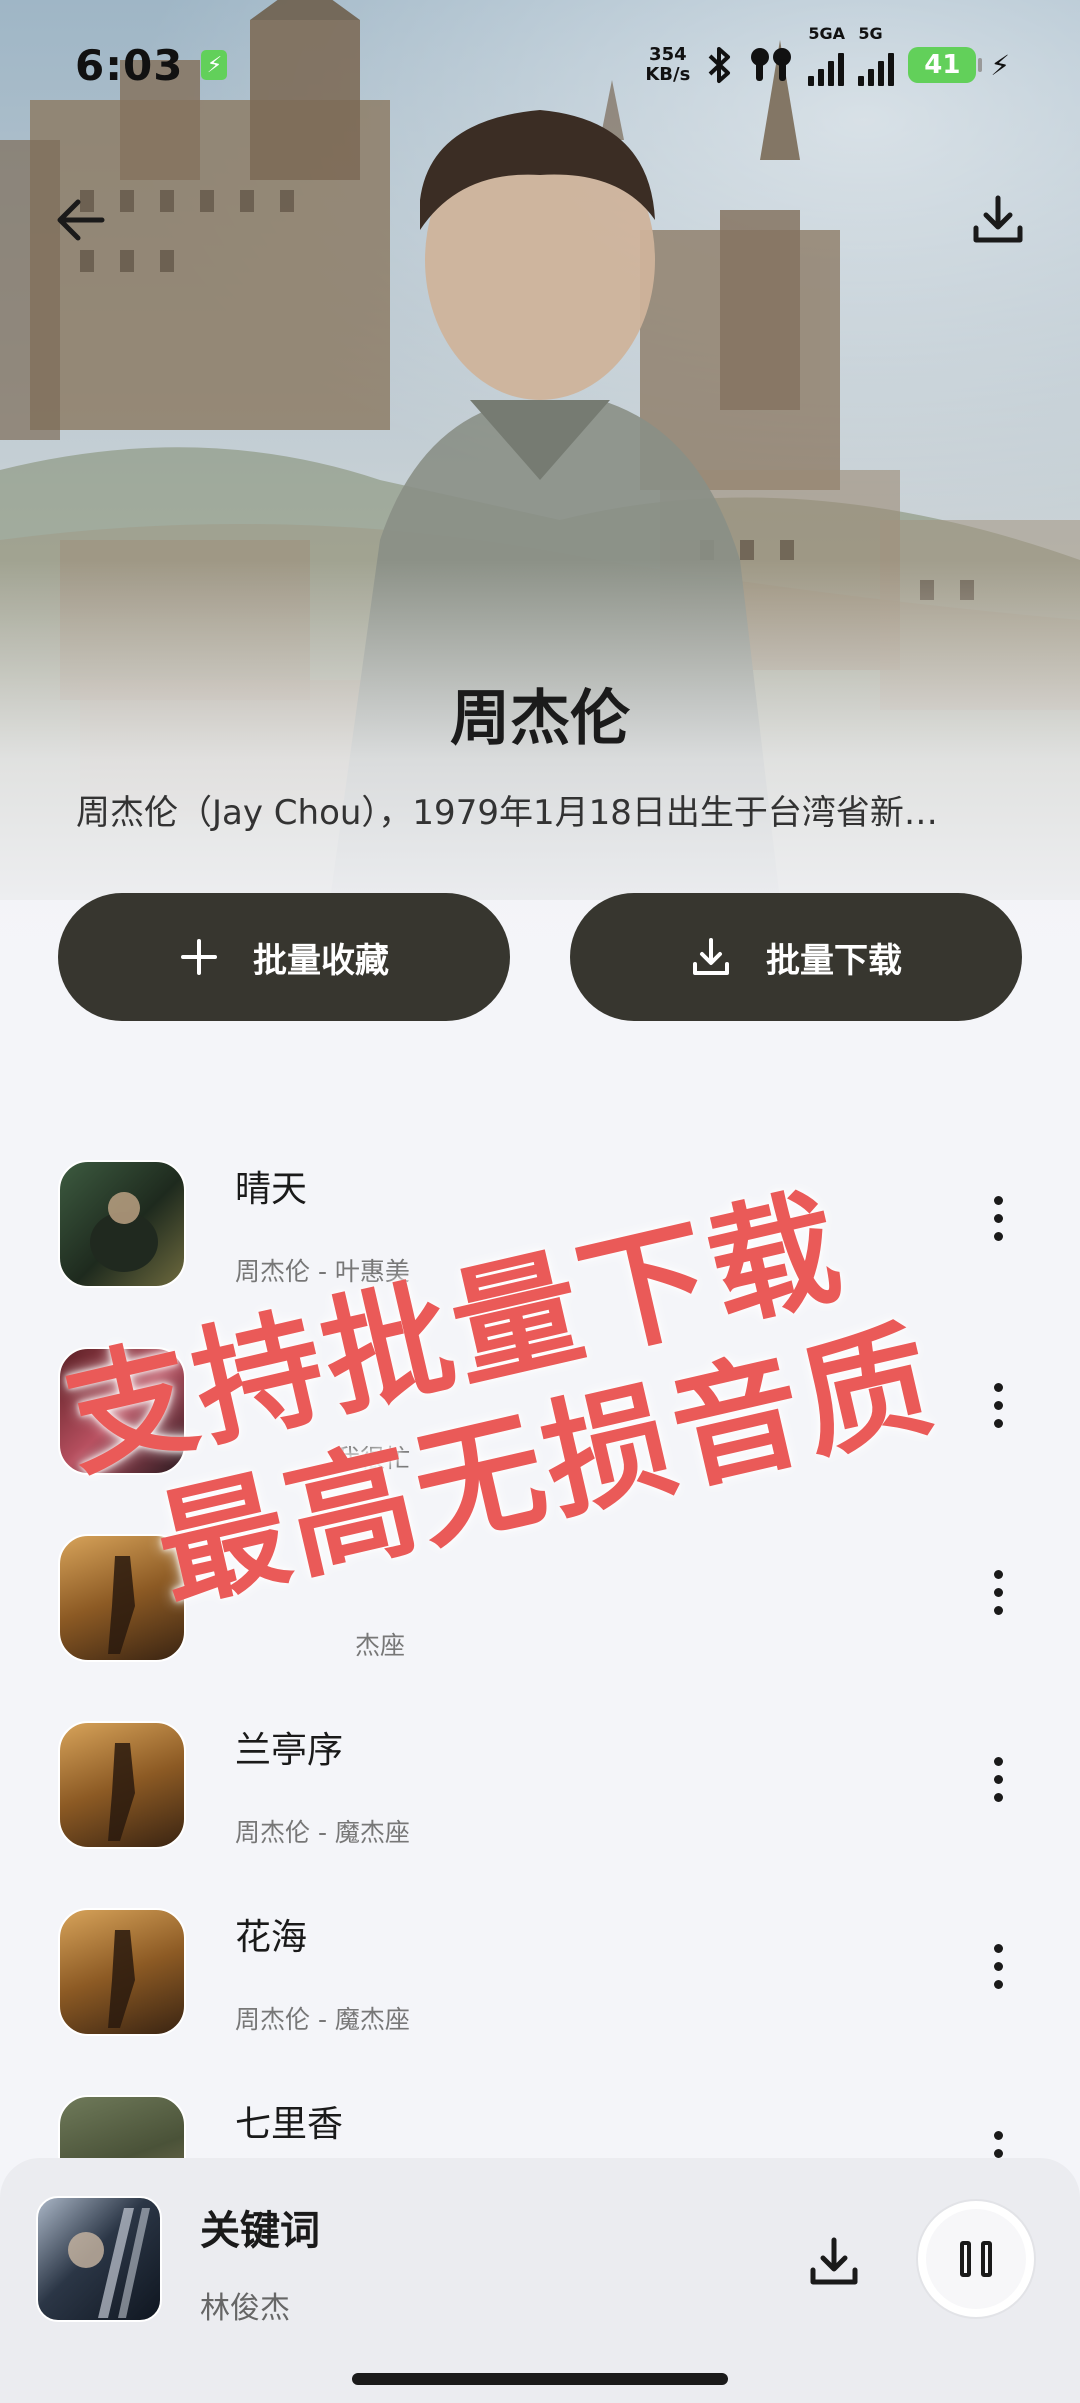 This screenshot has height=2403, width=1080. Describe the element at coordinates (826, 69) in the screenshot. I see `sim1-bars-icon` at that location.